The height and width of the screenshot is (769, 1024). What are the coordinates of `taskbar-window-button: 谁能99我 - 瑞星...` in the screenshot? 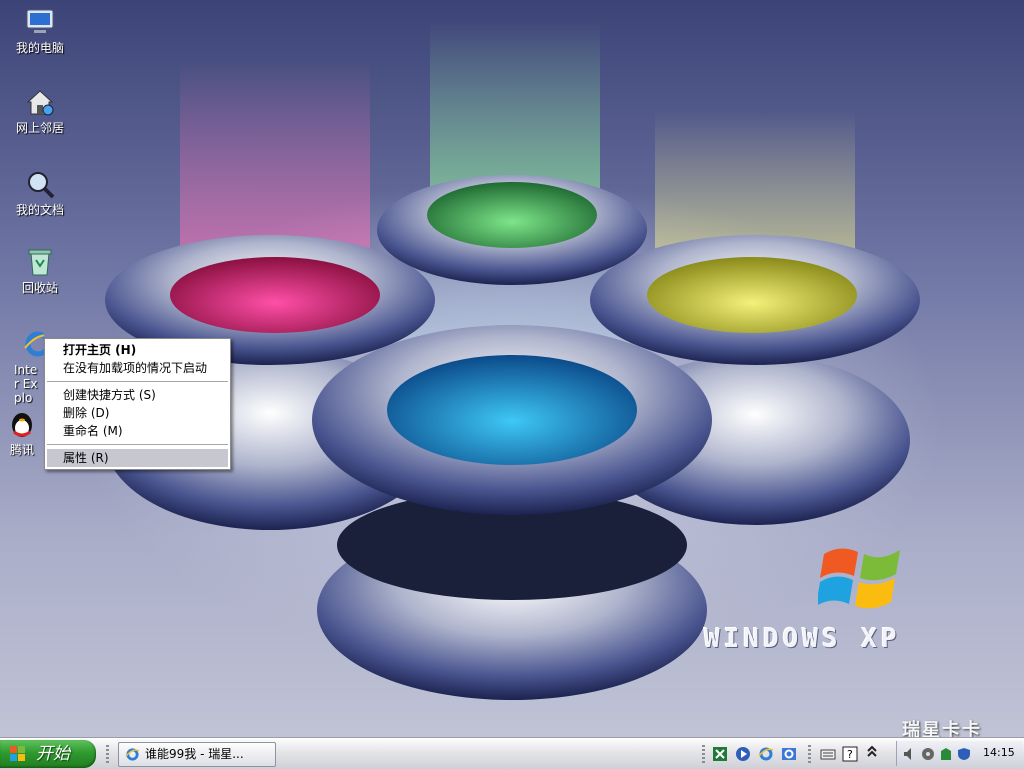 It's located at (197, 754).